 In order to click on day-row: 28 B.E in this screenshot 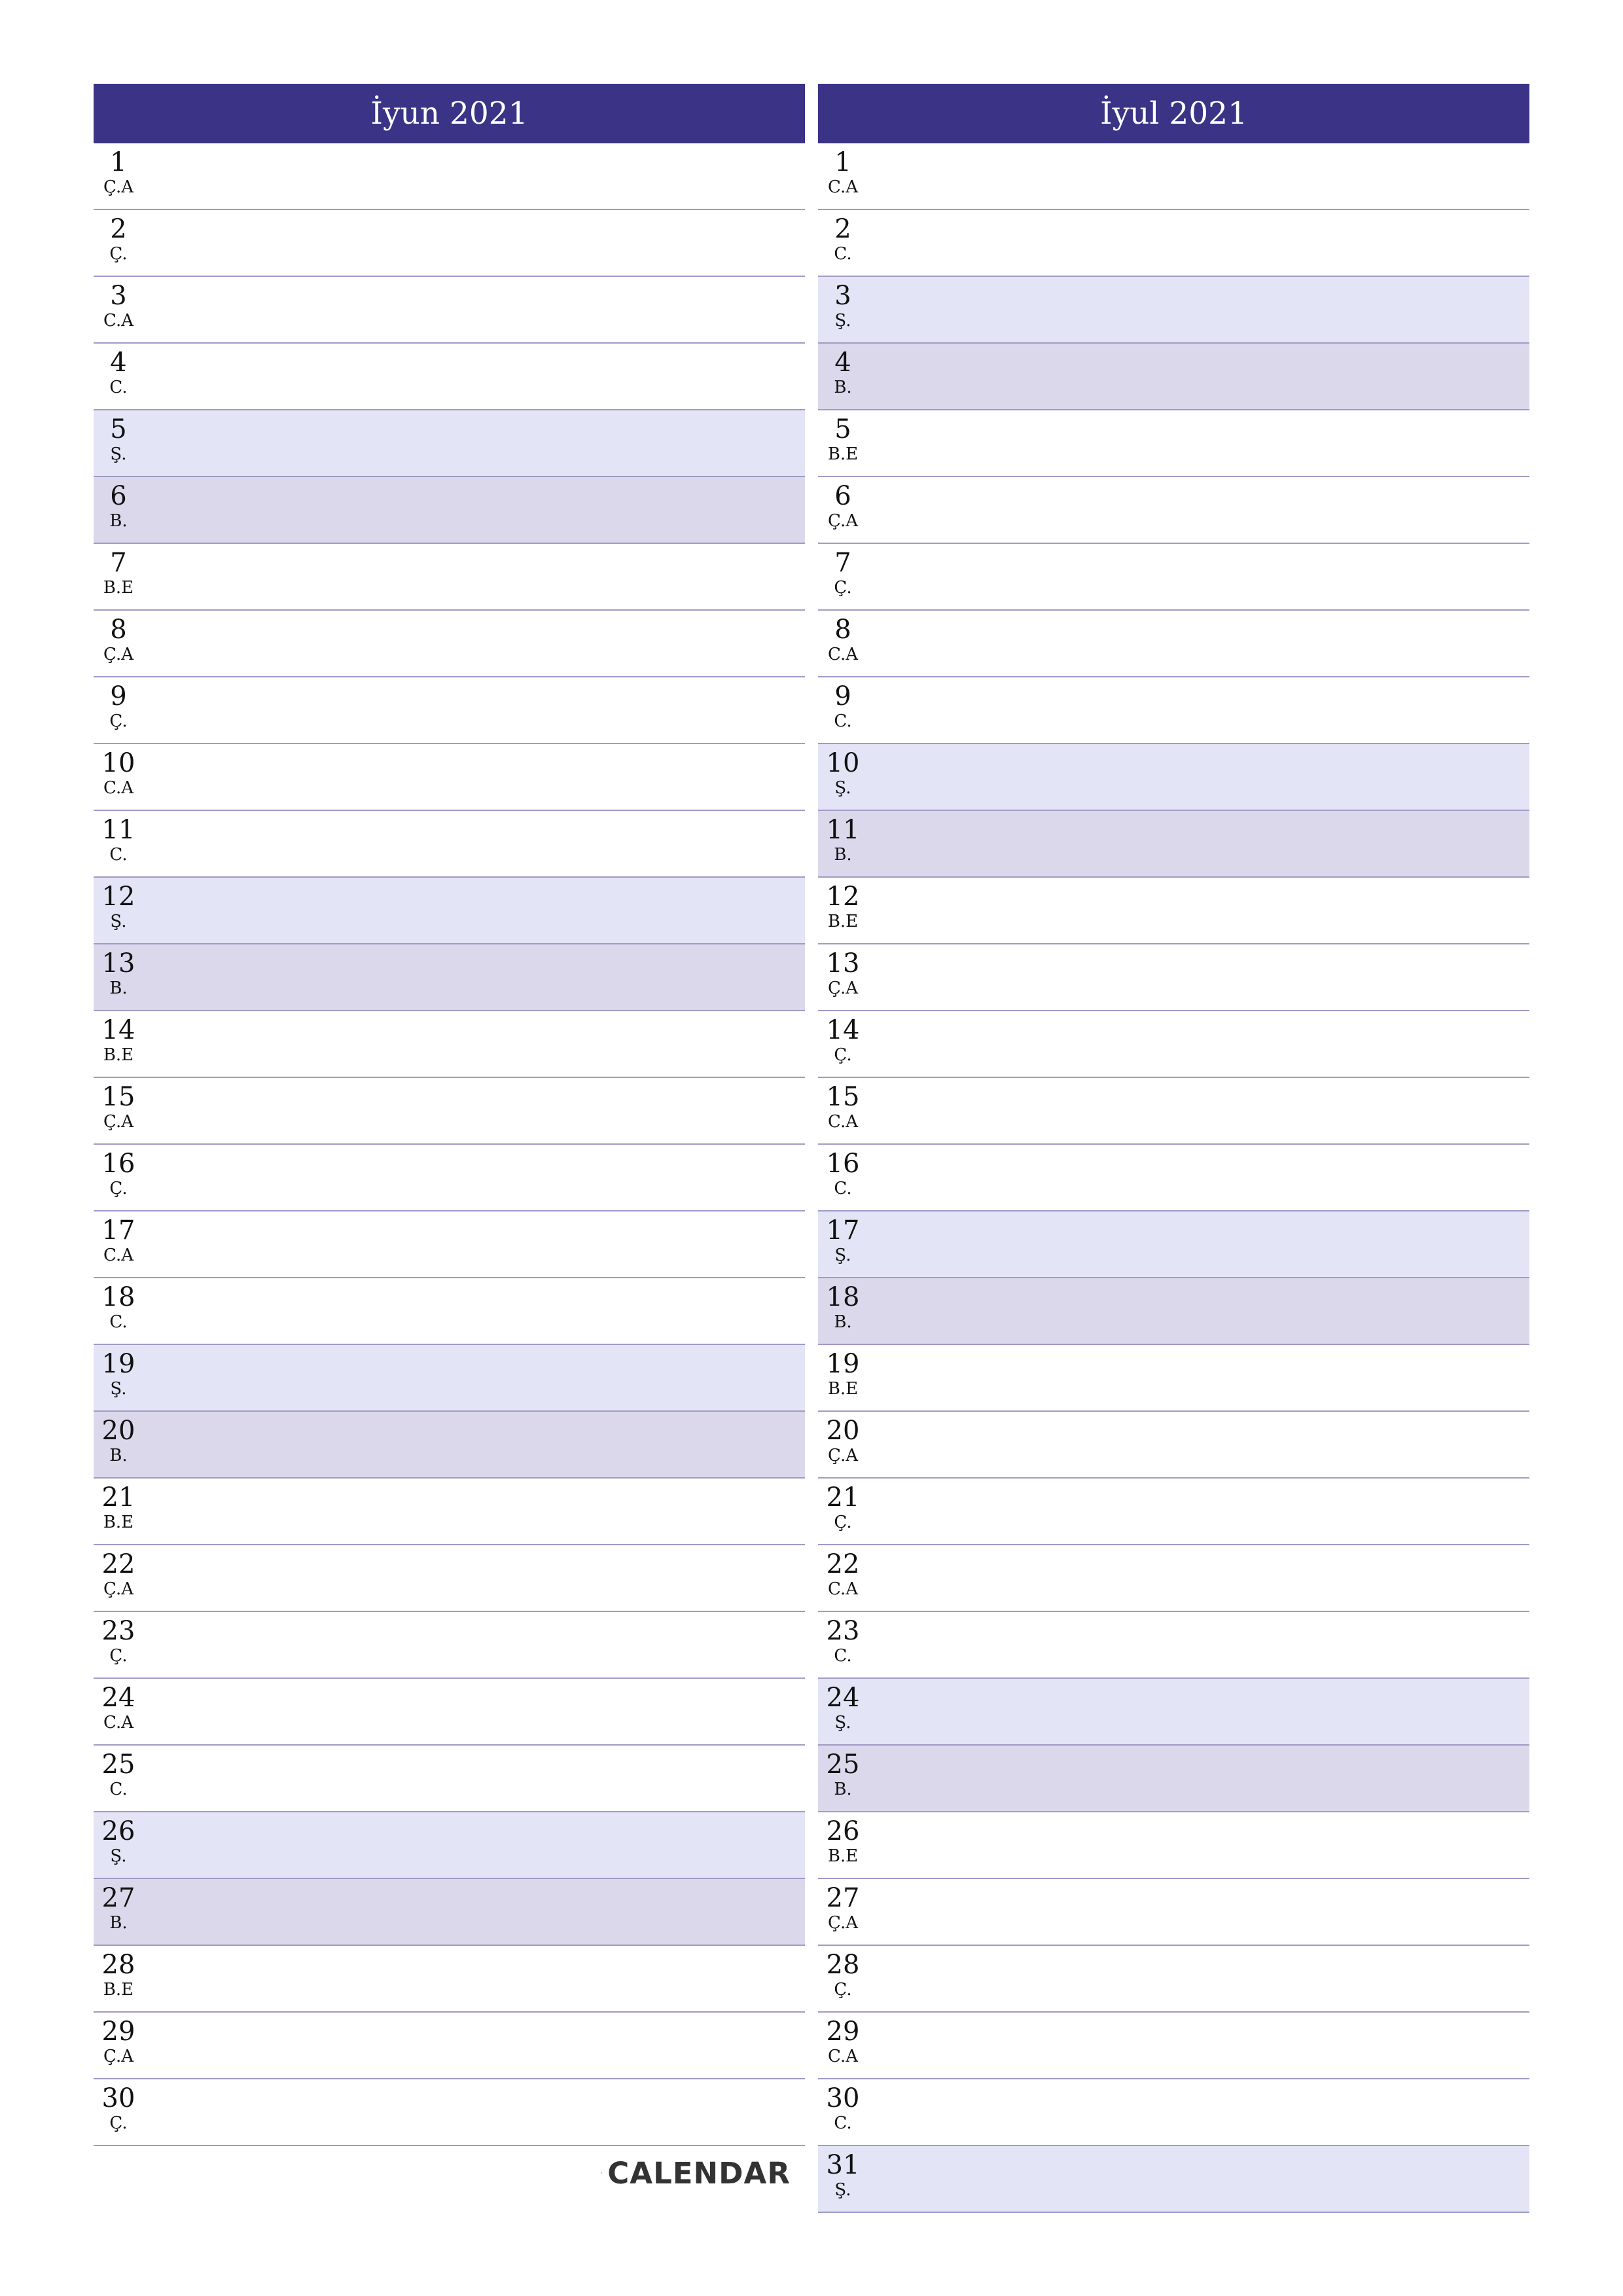, I will do `click(450, 1979)`.